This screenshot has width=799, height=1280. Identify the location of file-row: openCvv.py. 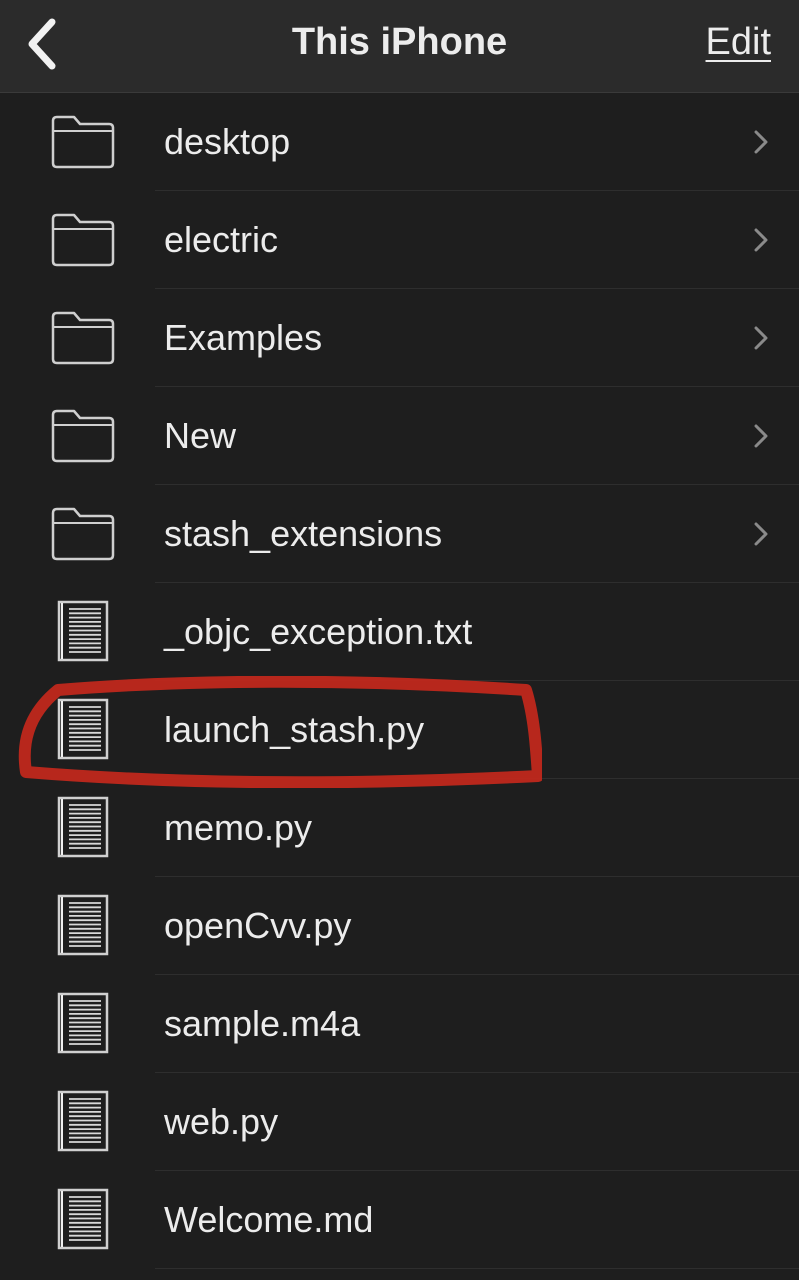
(399, 926).